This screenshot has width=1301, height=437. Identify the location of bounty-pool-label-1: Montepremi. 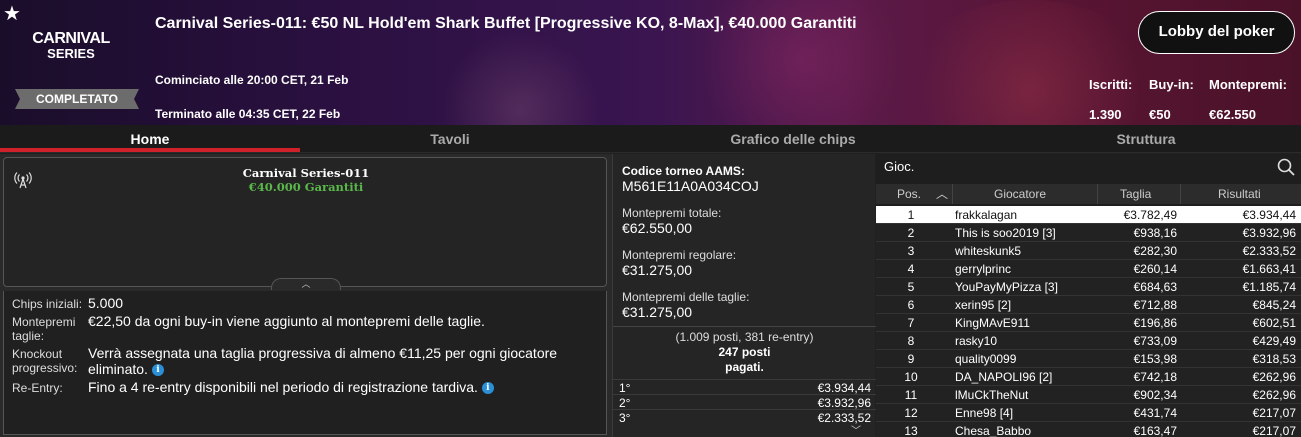
(44, 322).